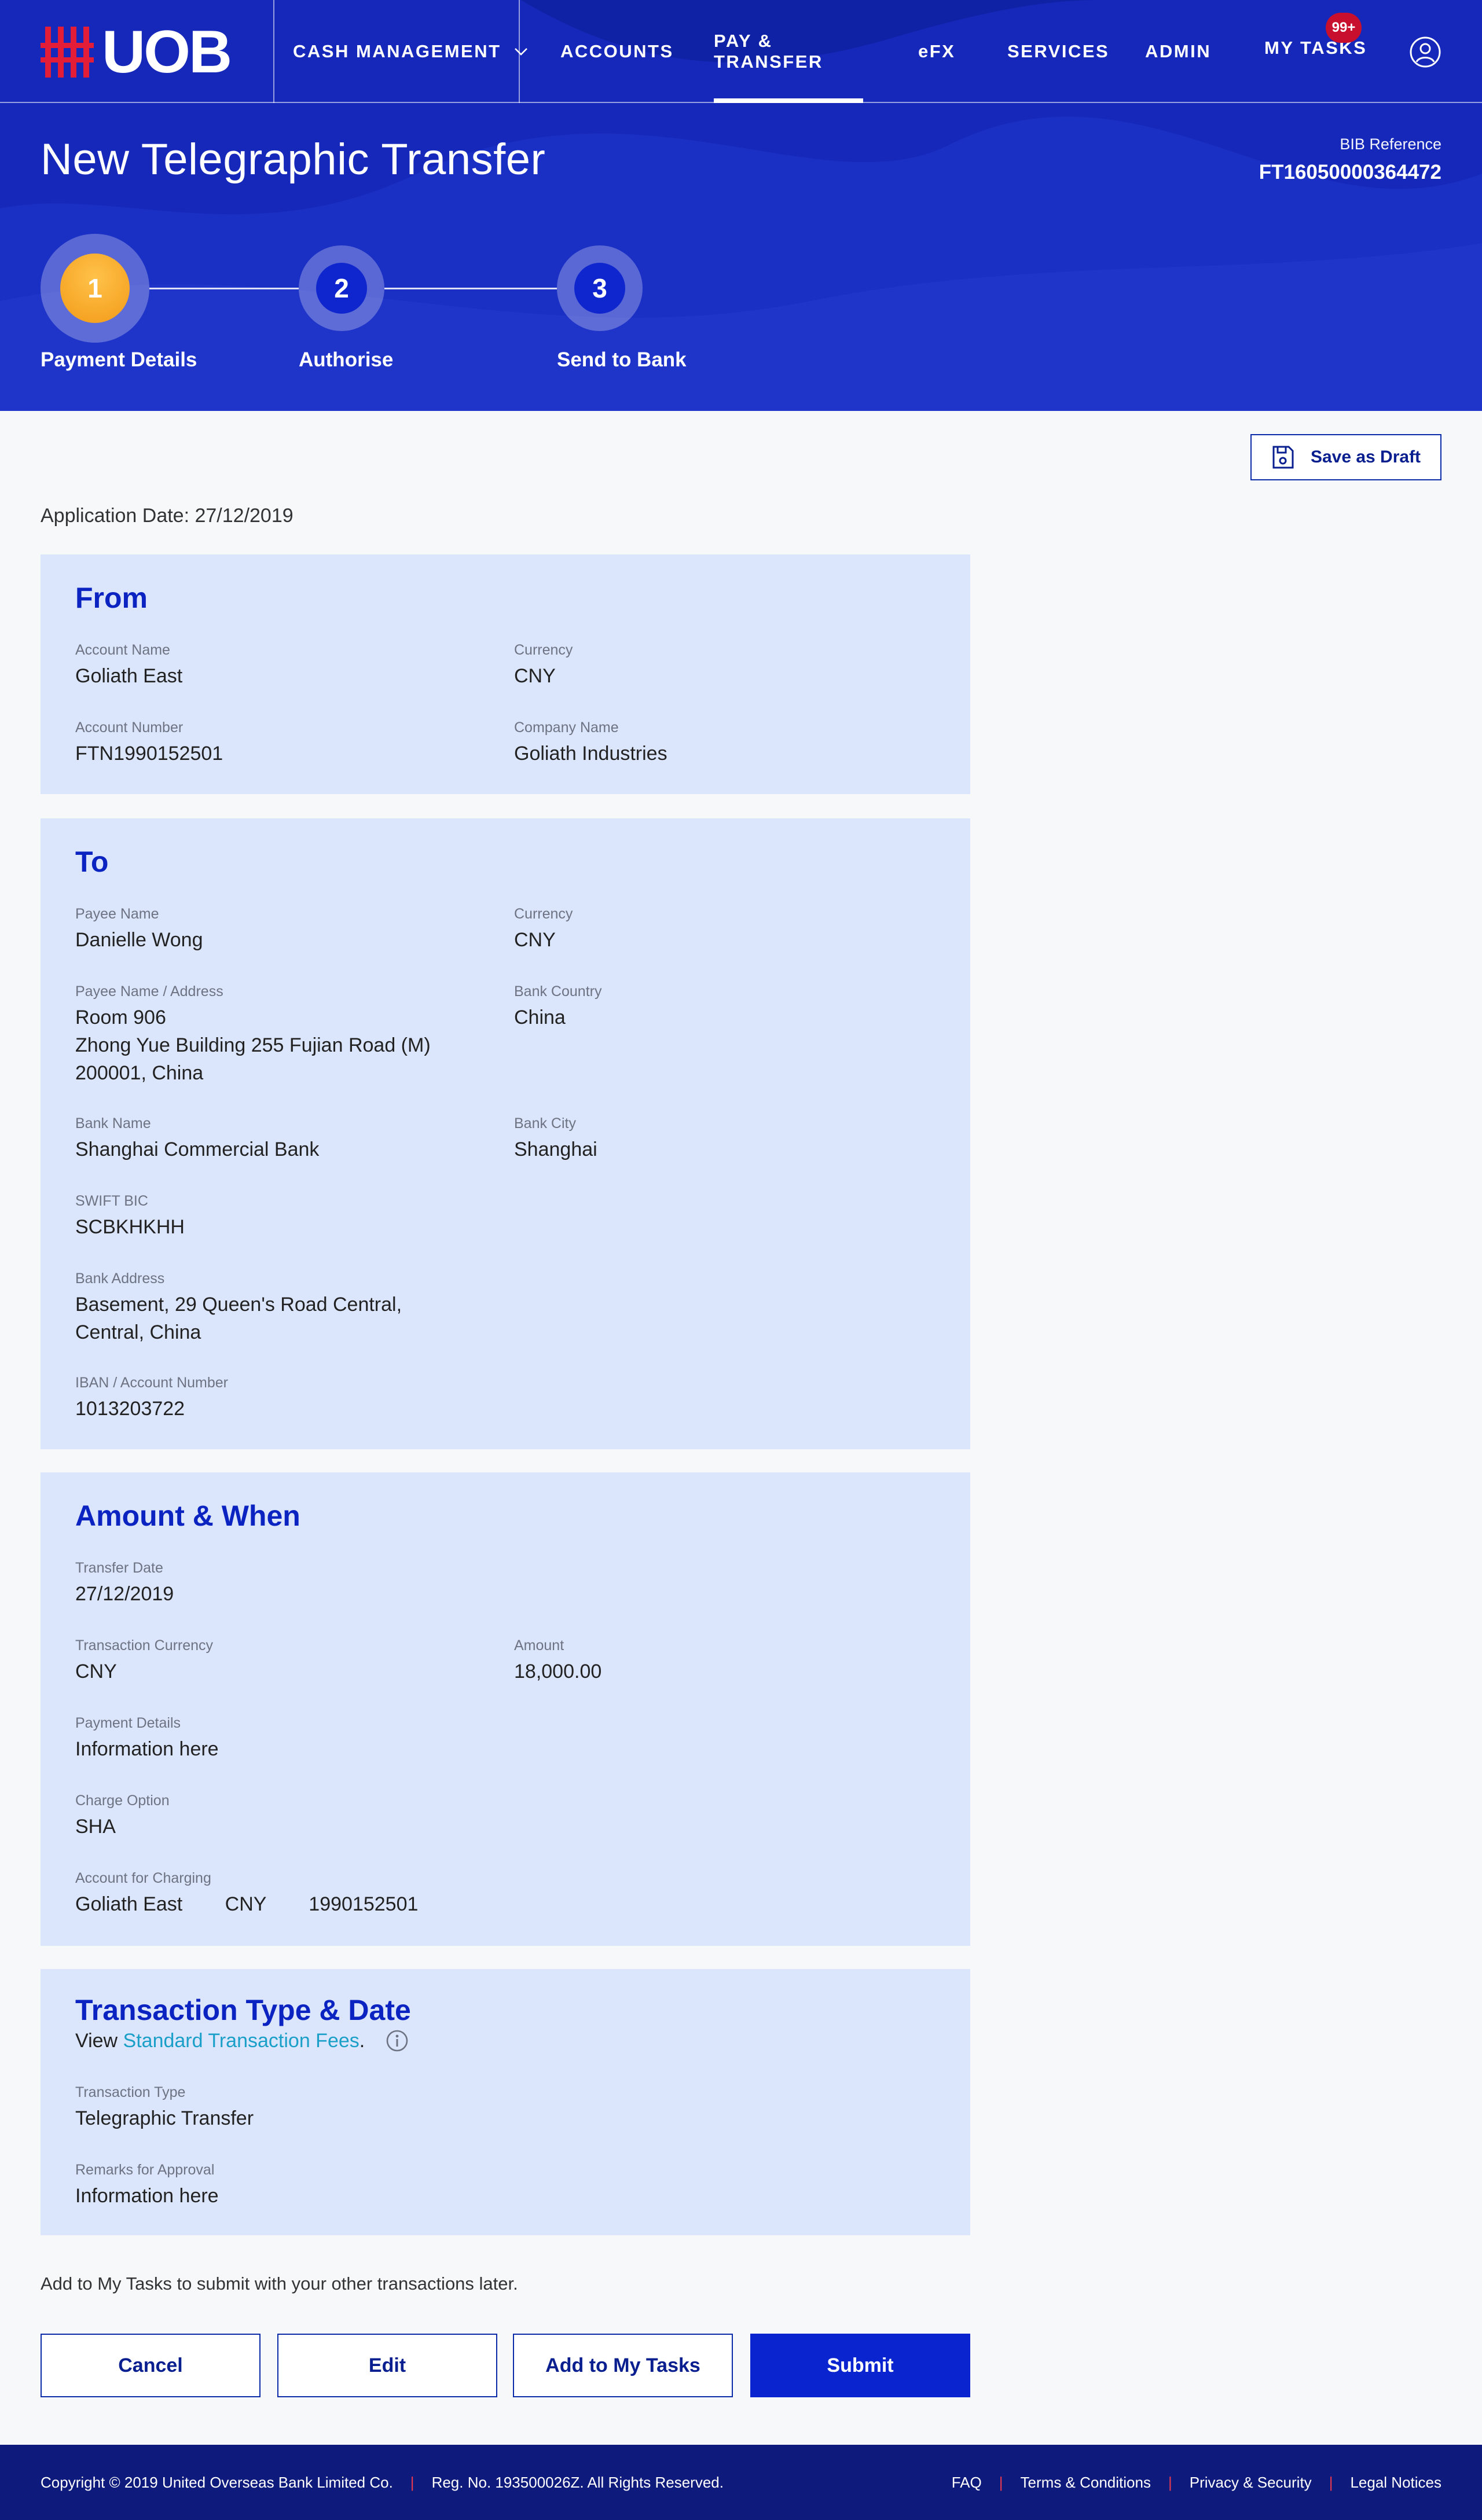 This screenshot has height=2520, width=1482. I want to click on step-3-number: 3, so click(599, 288).